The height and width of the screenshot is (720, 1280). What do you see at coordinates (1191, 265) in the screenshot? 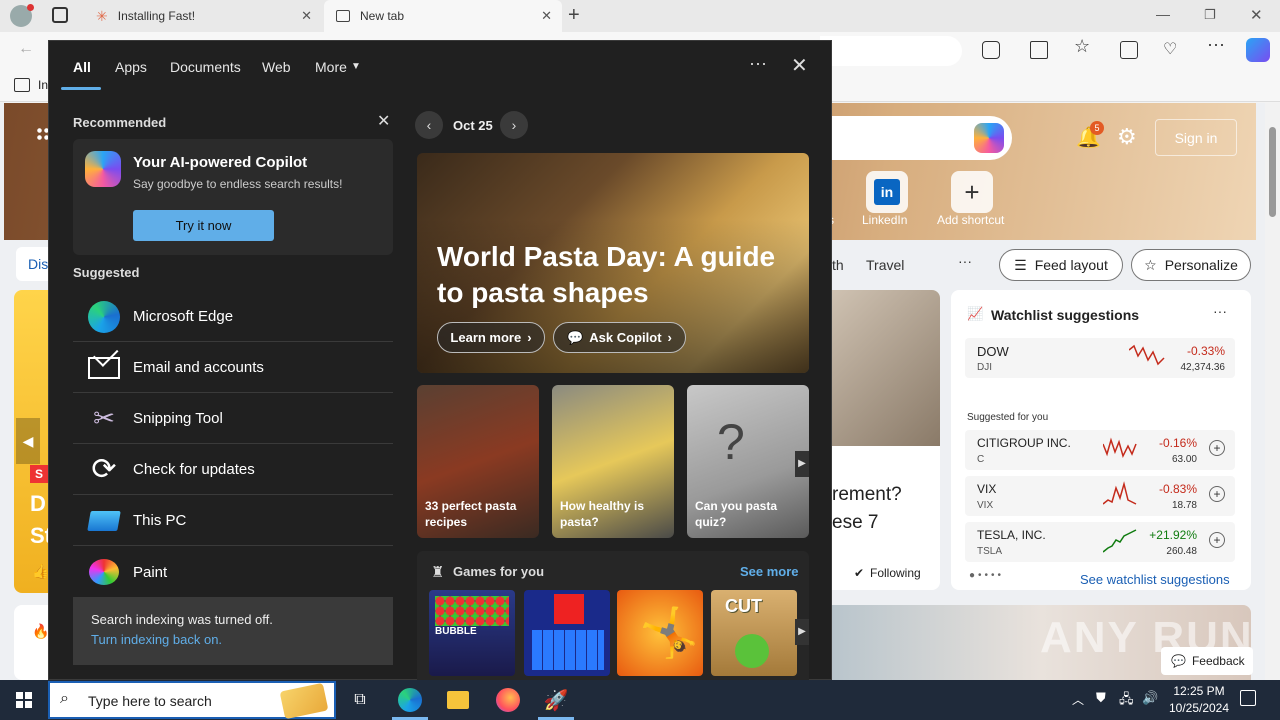
I see `personalize-button: ☆ Personalize` at bounding box center [1191, 265].